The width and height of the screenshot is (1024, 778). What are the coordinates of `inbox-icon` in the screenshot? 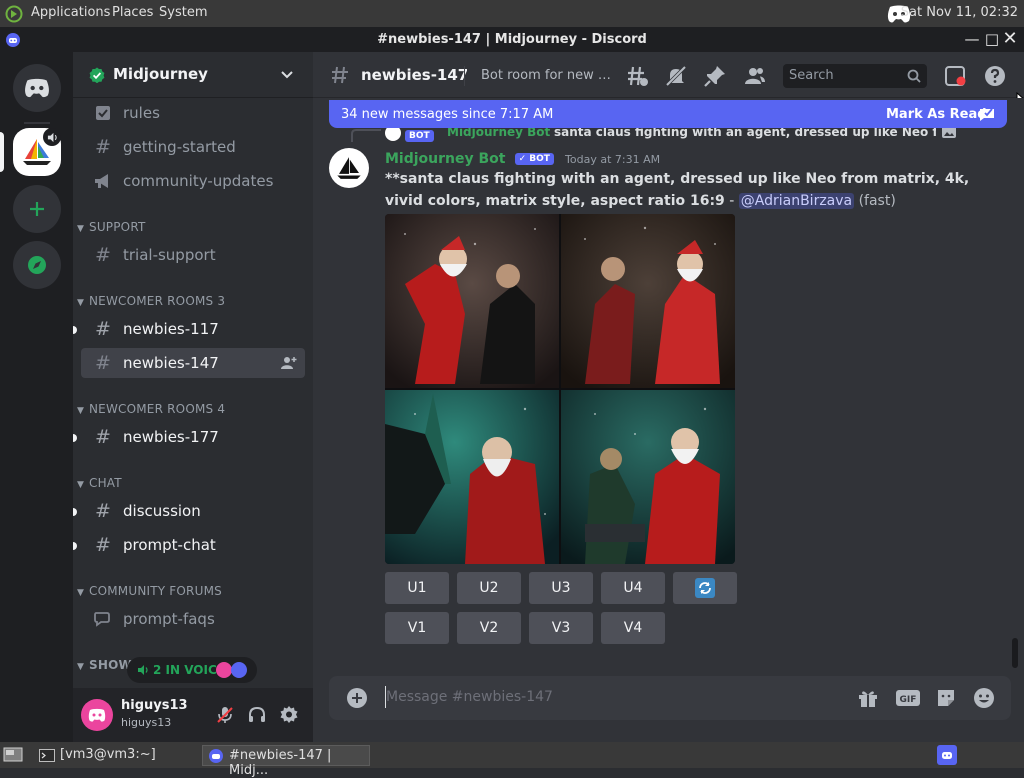 It's located at (955, 76).